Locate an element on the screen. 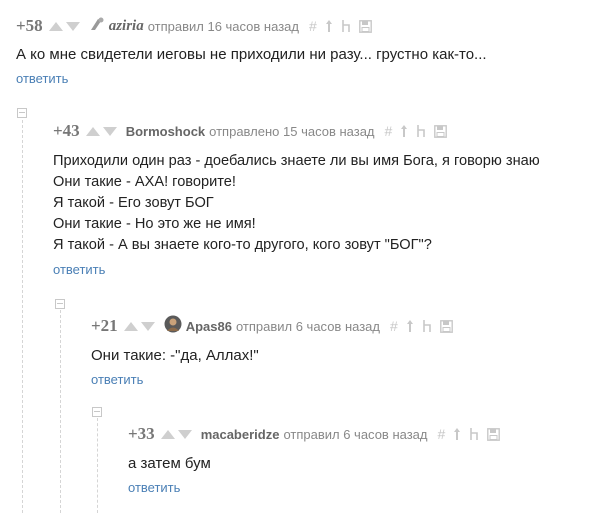  comment-author: Apas86 is located at coordinates (209, 326).